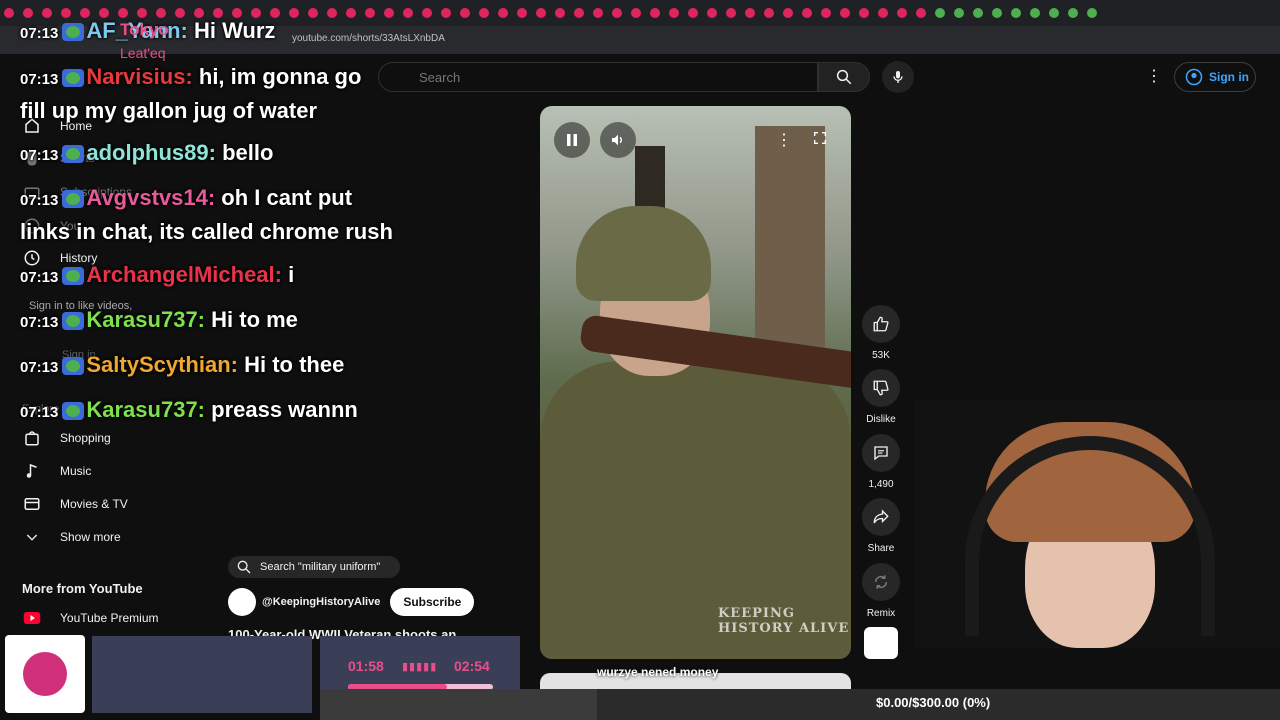 The width and height of the screenshot is (1280, 720). What do you see at coordinates (206, 232) in the screenshot?
I see `chat-message: links in chat, its called chrome rush` at bounding box center [206, 232].